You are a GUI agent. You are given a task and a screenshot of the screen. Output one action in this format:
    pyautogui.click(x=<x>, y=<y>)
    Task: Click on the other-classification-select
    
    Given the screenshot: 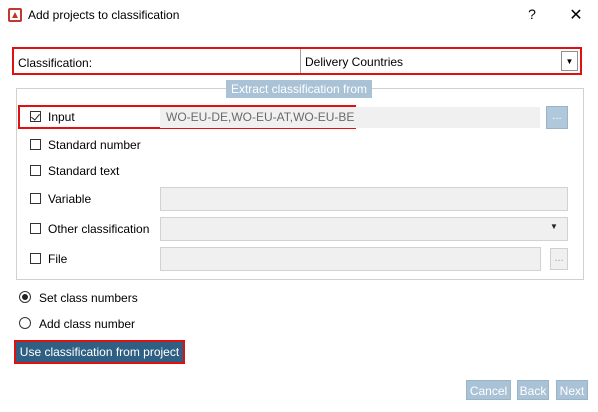 What is the action you would take?
    pyautogui.click(x=364, y=229)
    